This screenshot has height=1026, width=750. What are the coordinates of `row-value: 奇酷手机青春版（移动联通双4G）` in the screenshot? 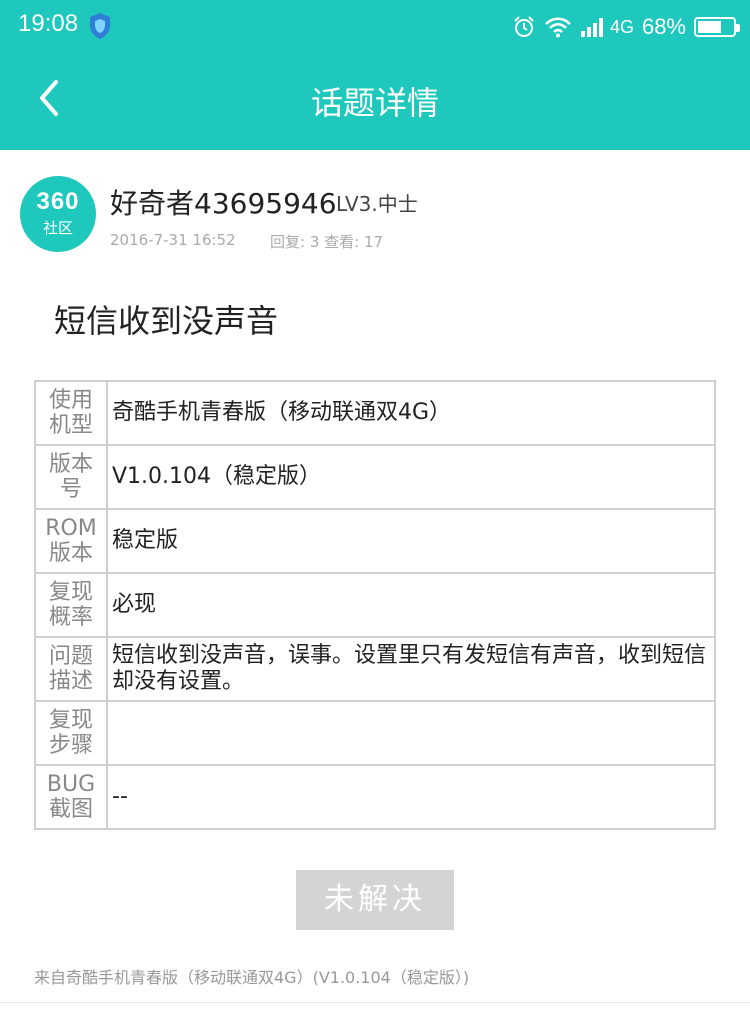 It's located at (411, 413).